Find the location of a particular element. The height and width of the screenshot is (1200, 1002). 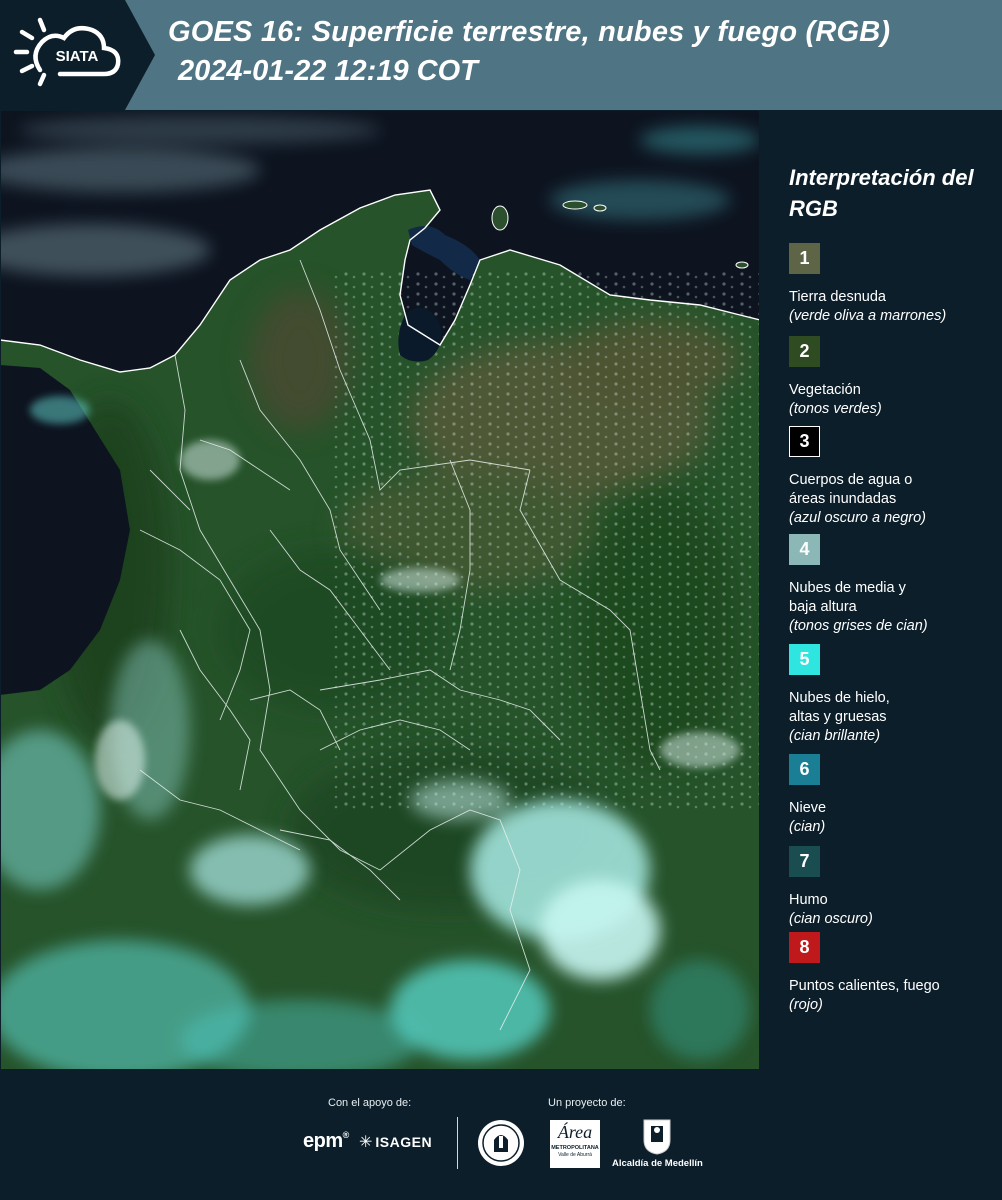

image-timestamp: 2024-01-22 12:19 COT is located at coordinates (328, 71).